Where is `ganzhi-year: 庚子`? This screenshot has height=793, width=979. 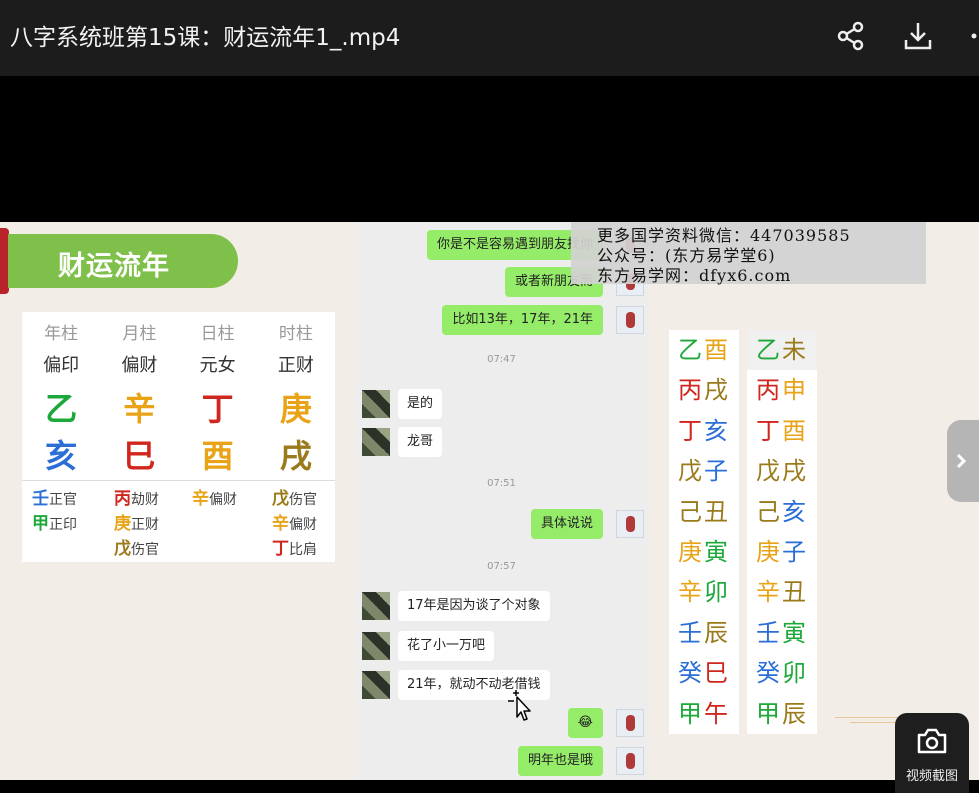 ganzhi-year: 庚子 is located at coordinates (782, 552).